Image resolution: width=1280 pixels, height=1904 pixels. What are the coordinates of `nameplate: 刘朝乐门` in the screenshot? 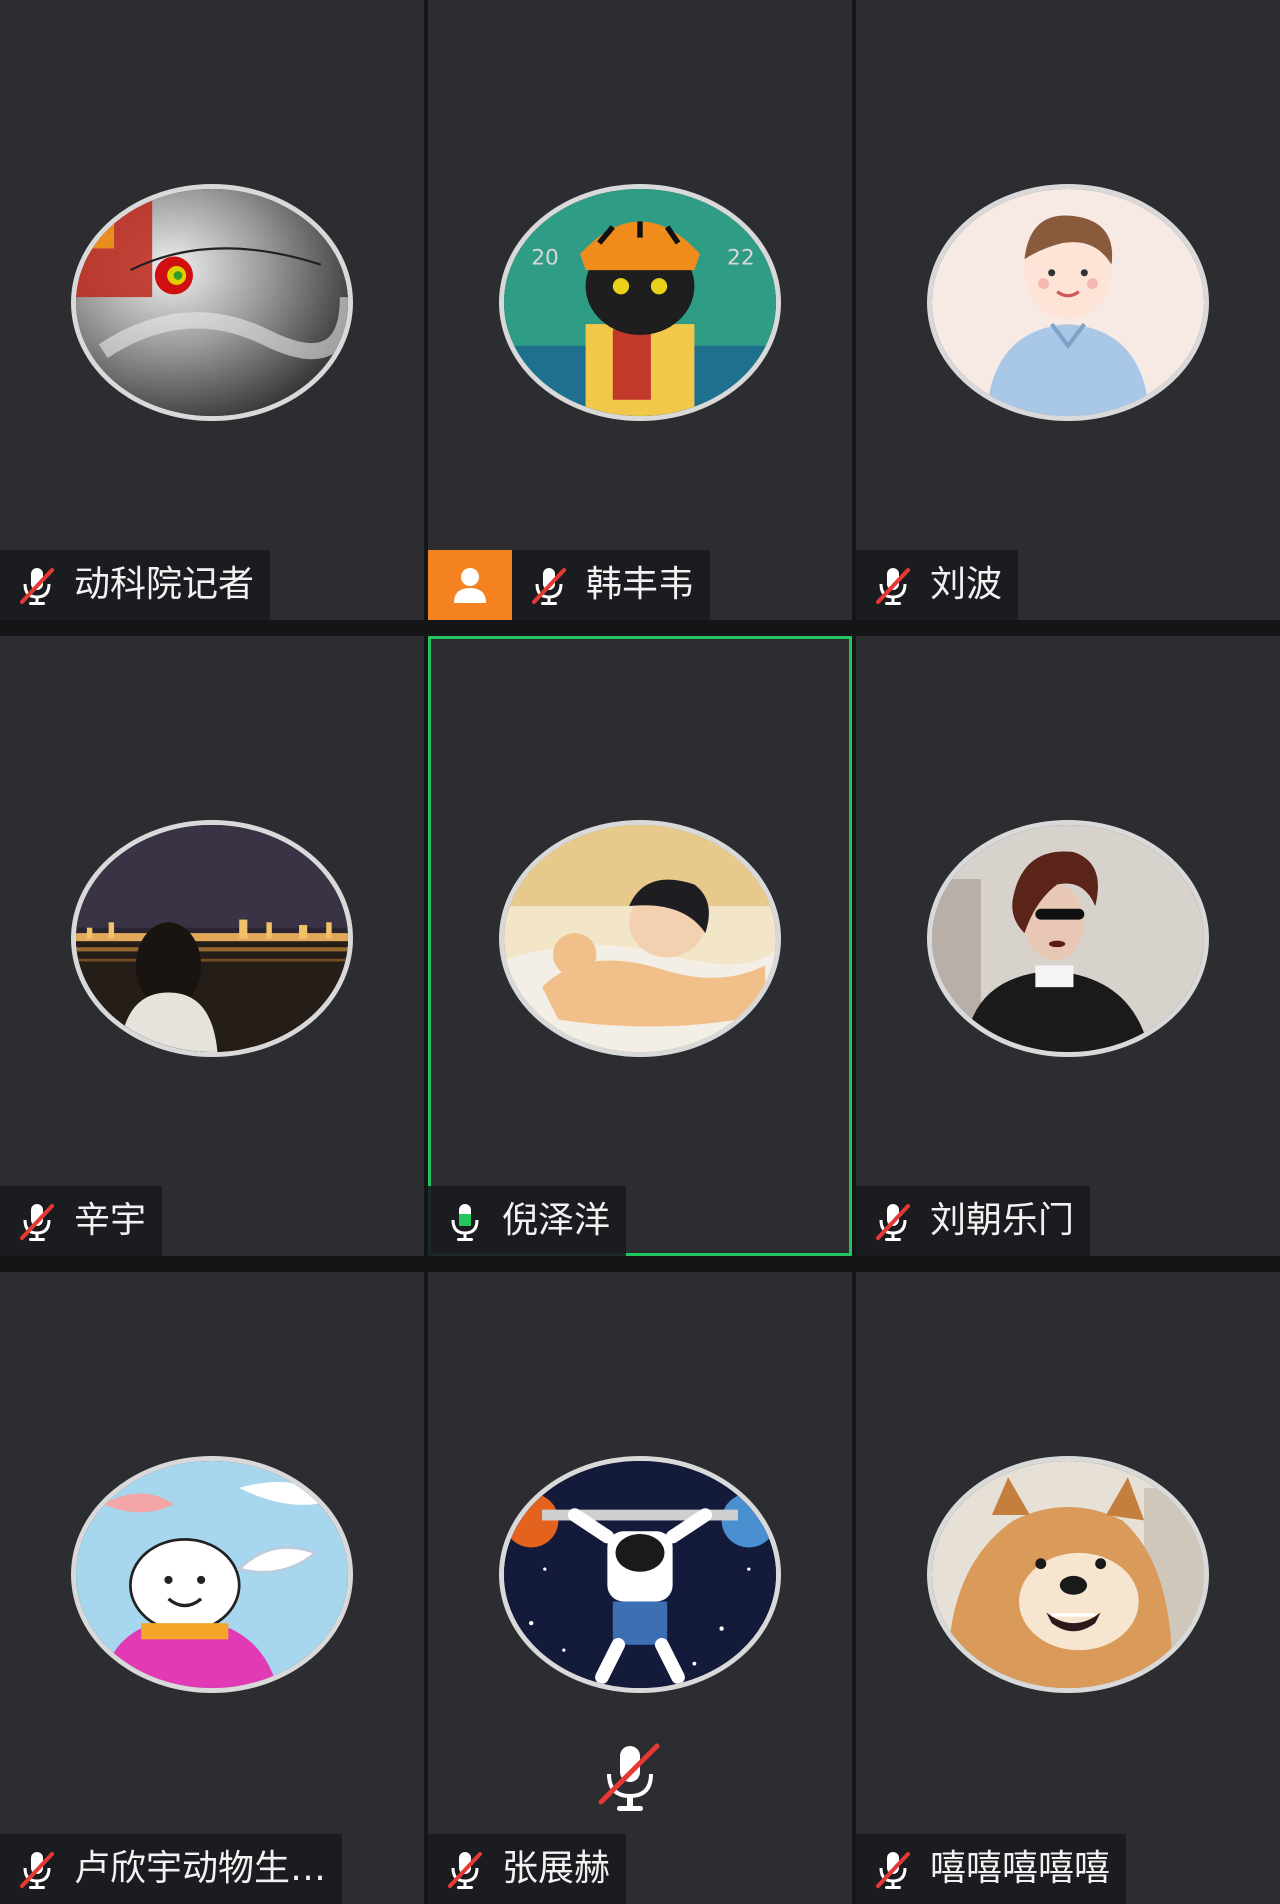 It's located at (973, 1221).